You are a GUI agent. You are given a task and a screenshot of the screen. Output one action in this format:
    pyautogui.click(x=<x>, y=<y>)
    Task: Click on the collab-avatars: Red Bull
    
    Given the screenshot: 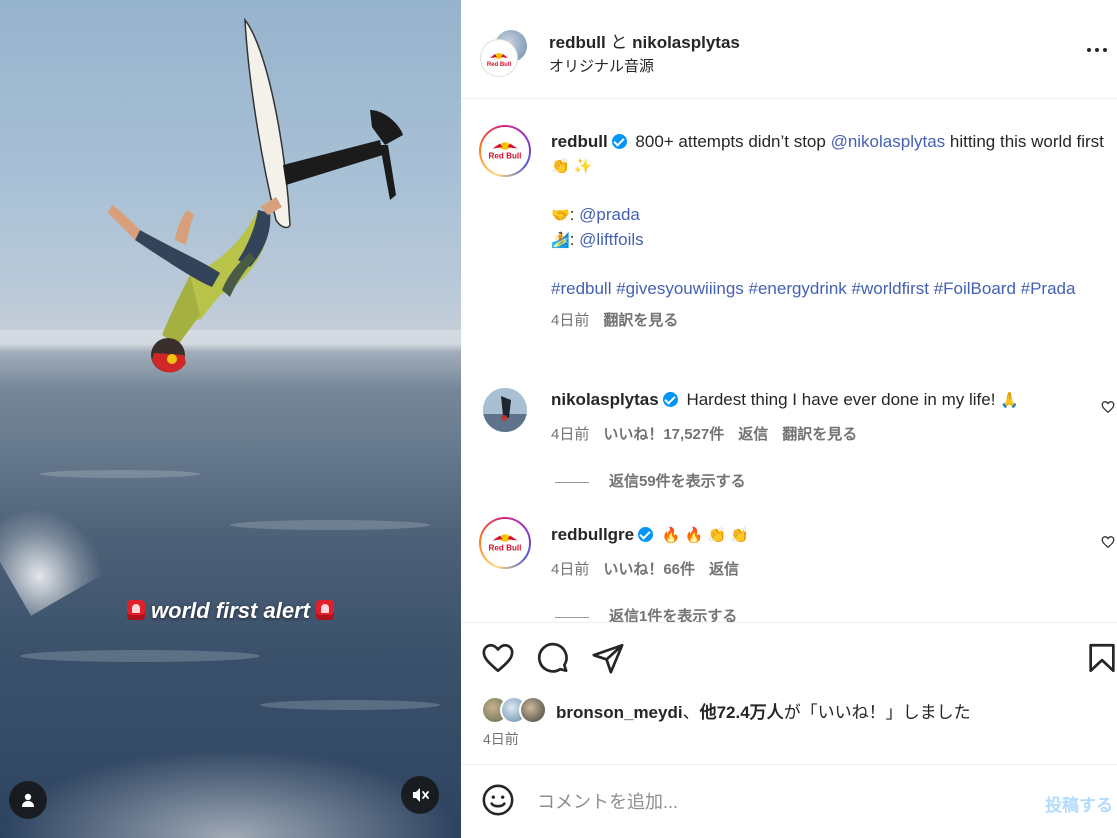 What is the action you would take?
    pyautogui.click(x=505, y=53)
    